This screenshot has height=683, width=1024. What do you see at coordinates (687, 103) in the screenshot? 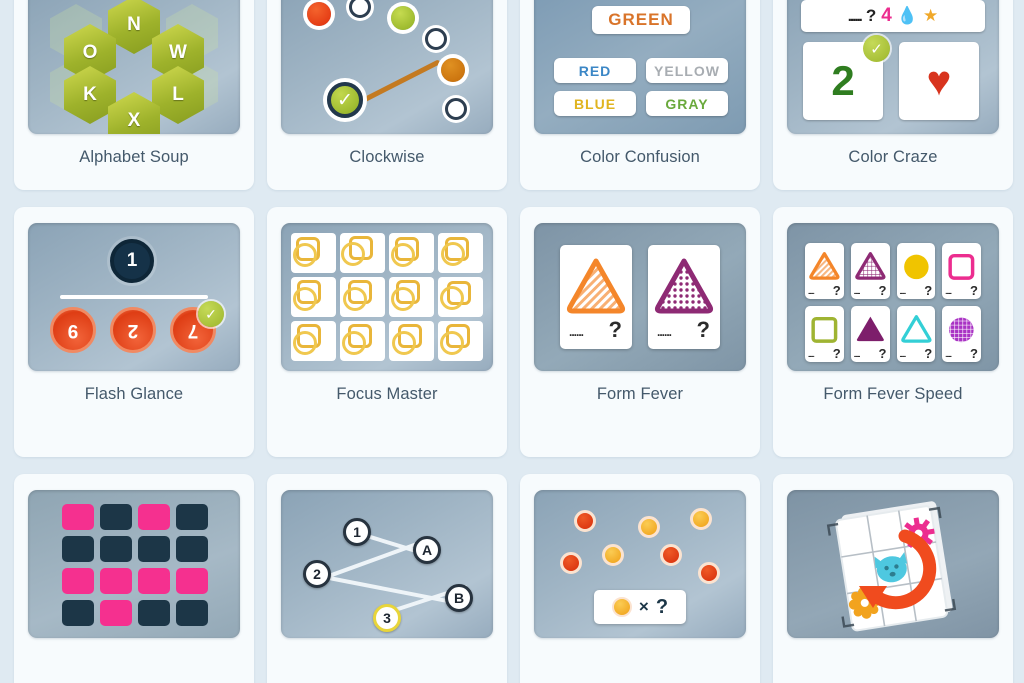
I see `option-gray: GRAY` at bounding box center [687, 103].